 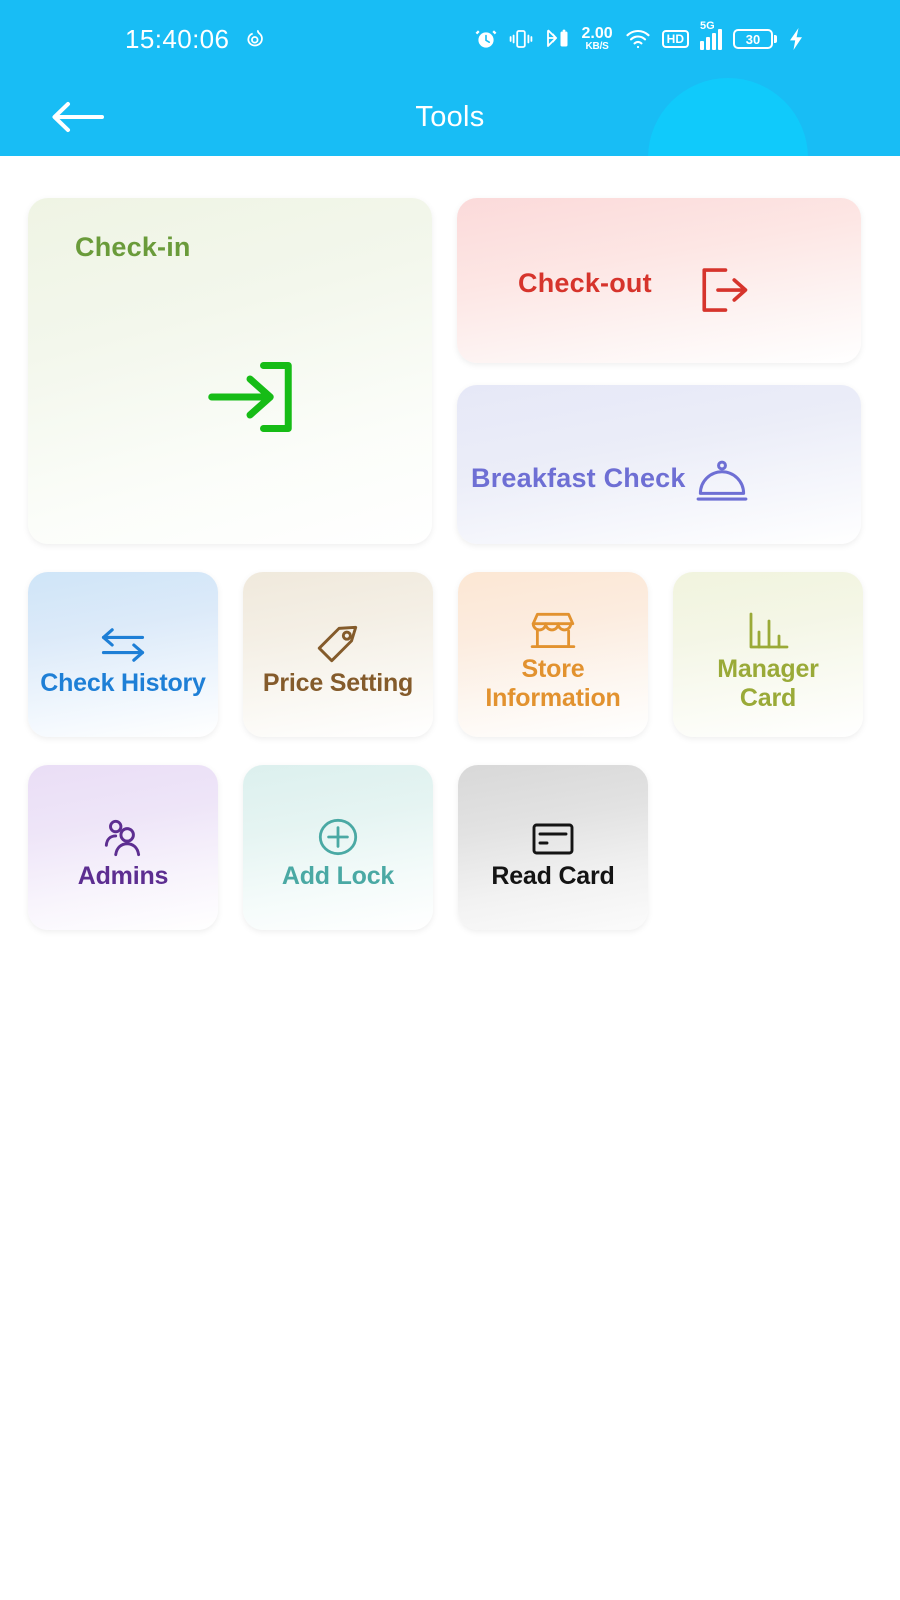 I want to click on back-arrow-icon, so click(x=78, y=117).